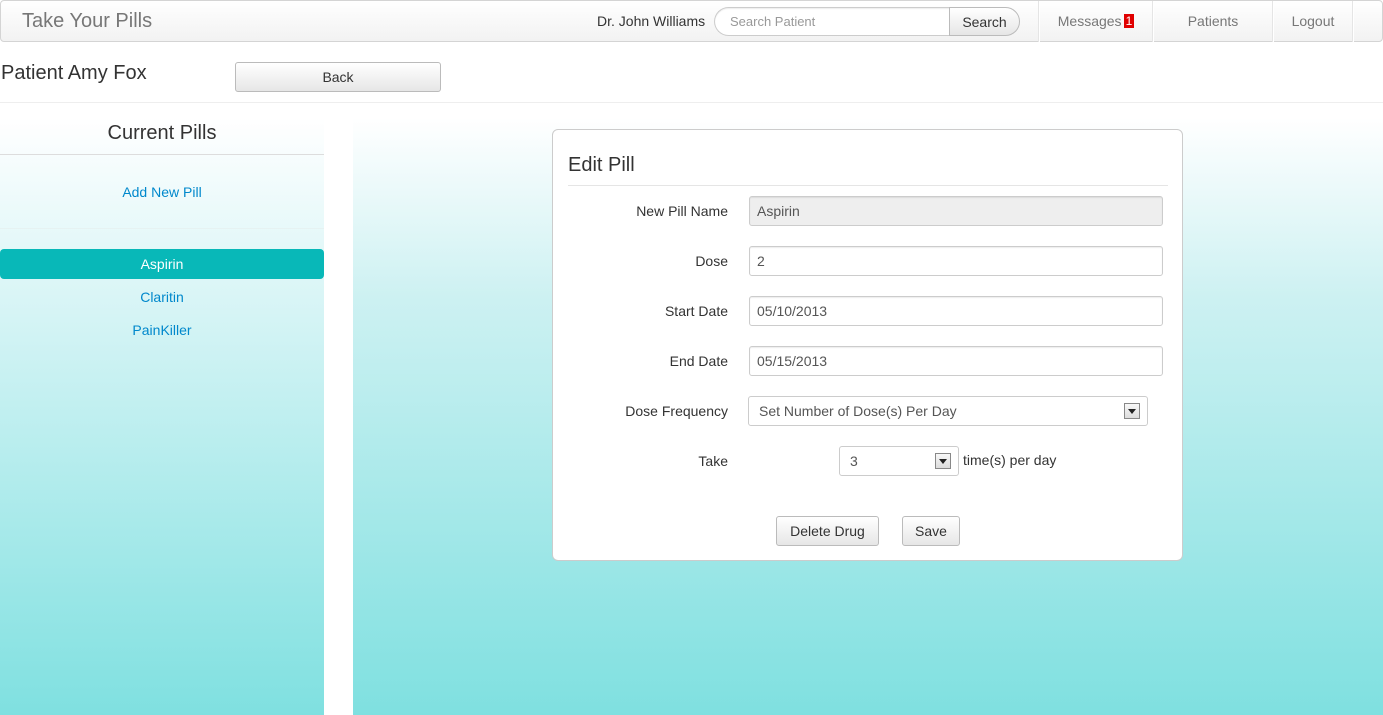 The width and height of the screenshot is (1383, 715). I want to click on pill-item-aspirin: Aspirin, so click(162, 264).